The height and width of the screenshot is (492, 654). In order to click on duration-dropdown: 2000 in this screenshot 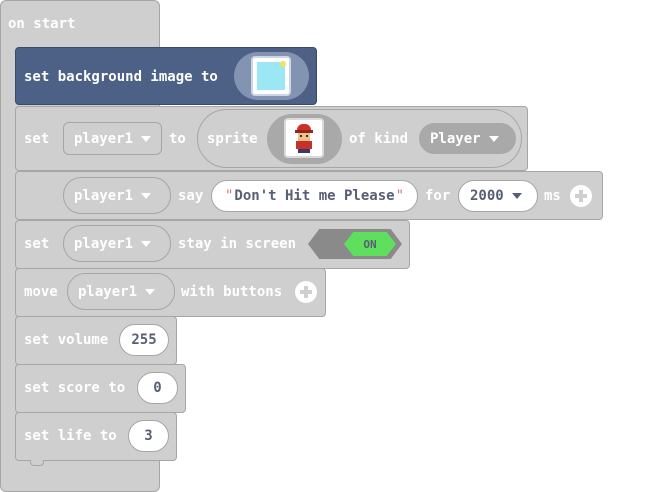, I will do `click(498, 196)`.